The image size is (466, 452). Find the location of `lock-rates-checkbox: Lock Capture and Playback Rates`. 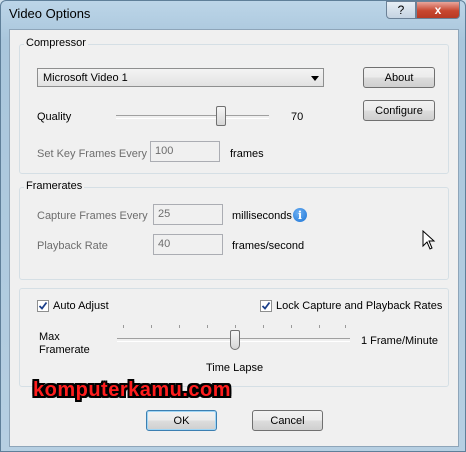

lock-rates-checkbox: Lock Capture and Playback Rates is located at coordinates (352, 307).